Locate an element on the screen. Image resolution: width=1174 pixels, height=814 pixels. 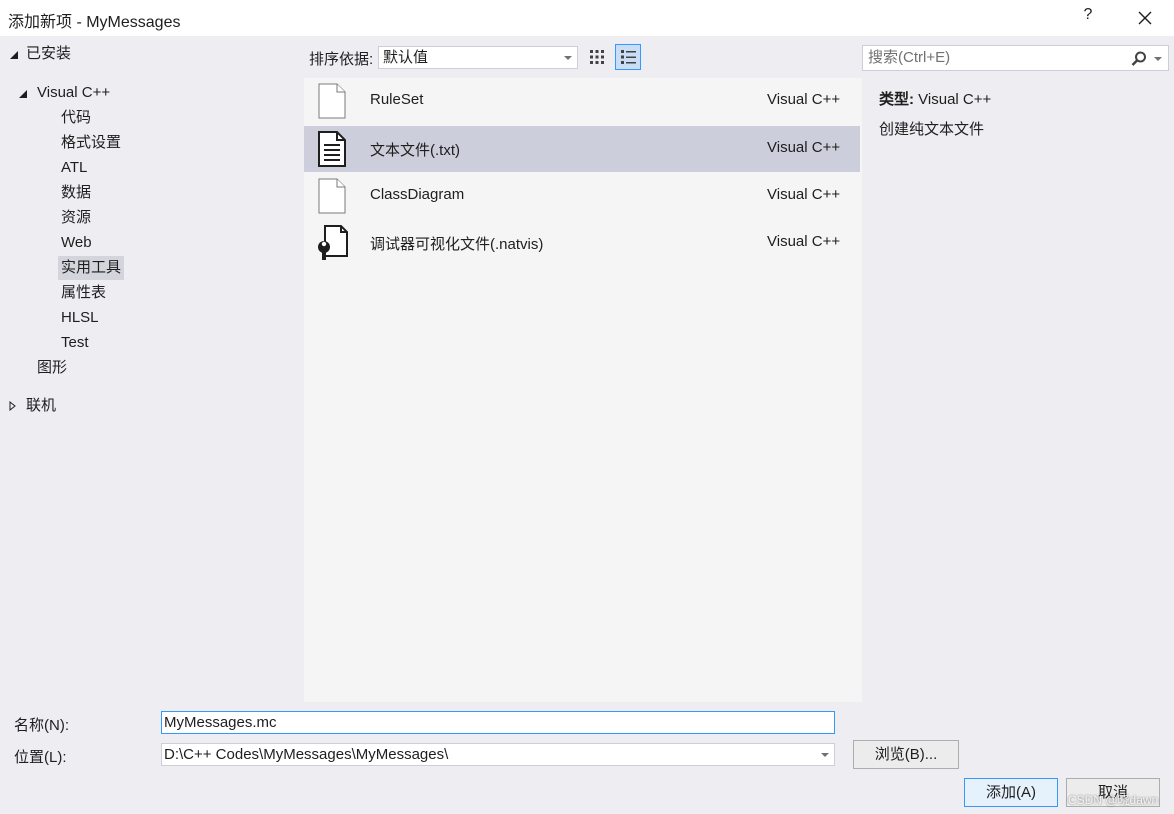
search-input: 搜索(Ctrl+E) is located at coordinates (1015, 58).